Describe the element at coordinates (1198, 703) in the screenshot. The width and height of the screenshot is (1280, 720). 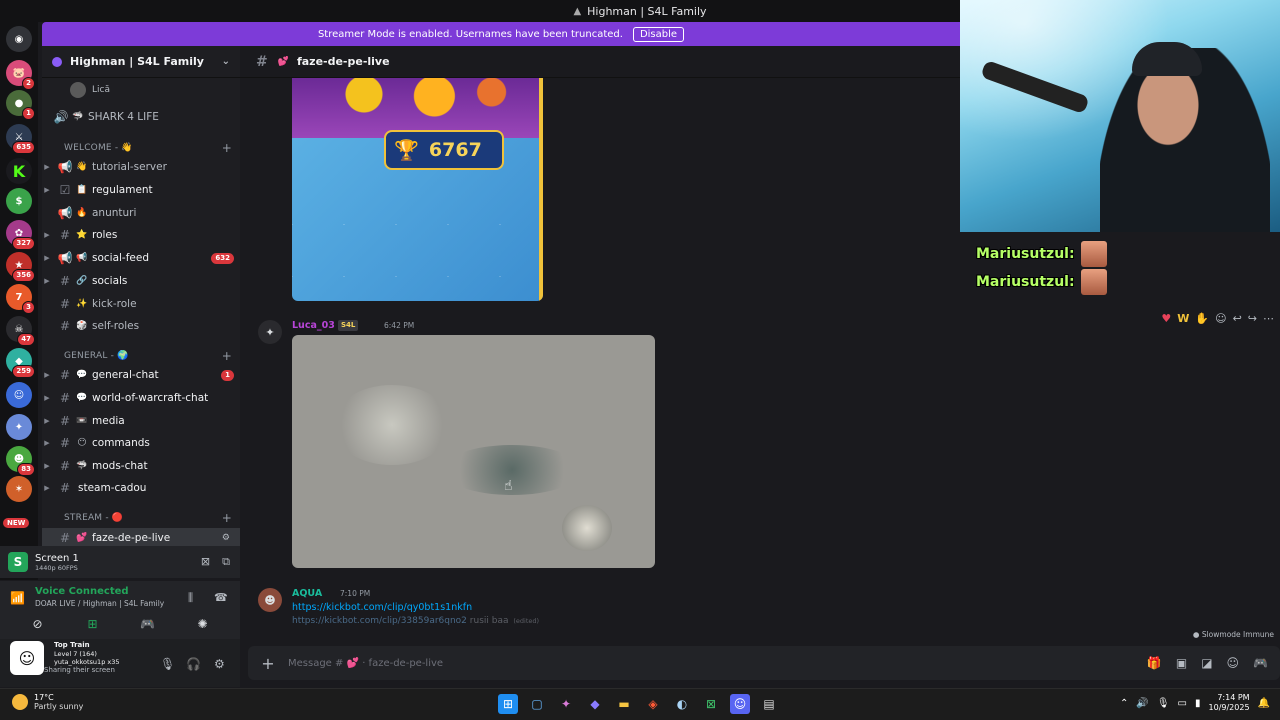
I see `battery-icon: ▮` at that location.